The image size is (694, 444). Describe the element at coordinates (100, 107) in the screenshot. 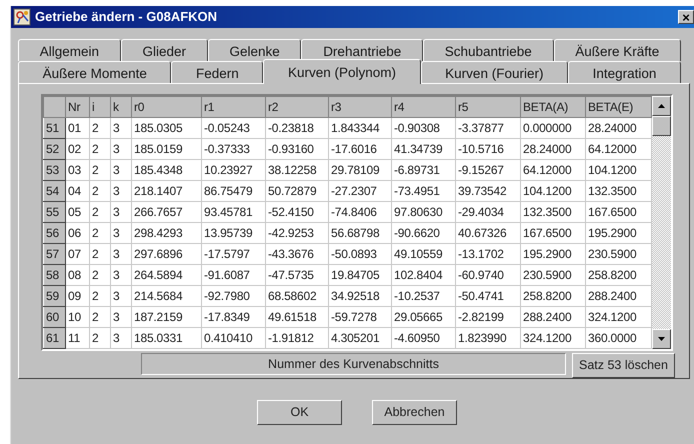

I see `column-header: i` at that location.